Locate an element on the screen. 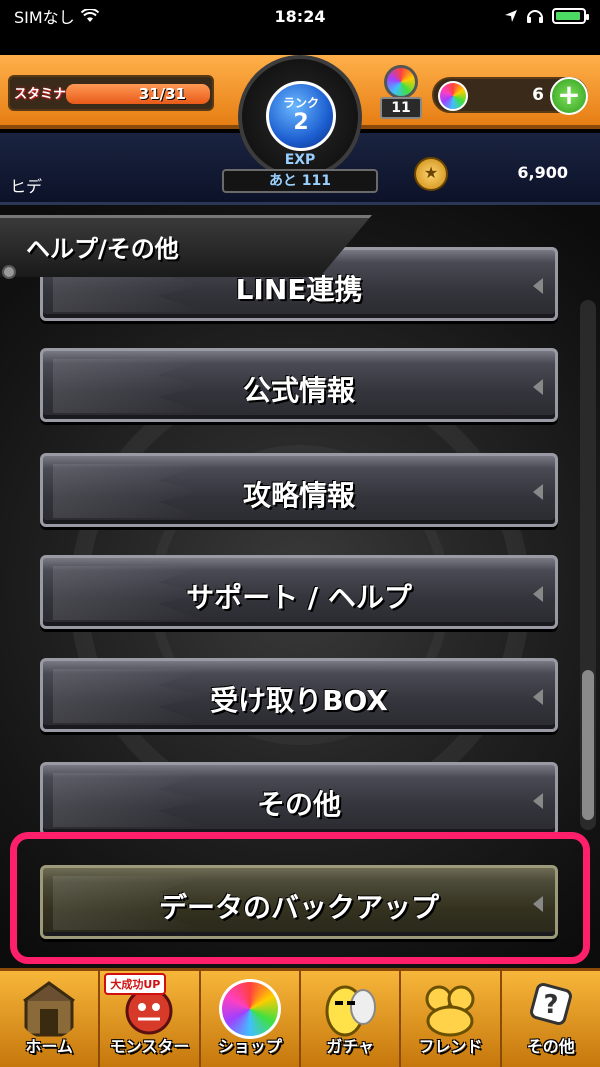 The width and height of the screenshot is (600, 1067). menu-item-strategy-info: 攻略情報 is located at coordinates (299, 490).